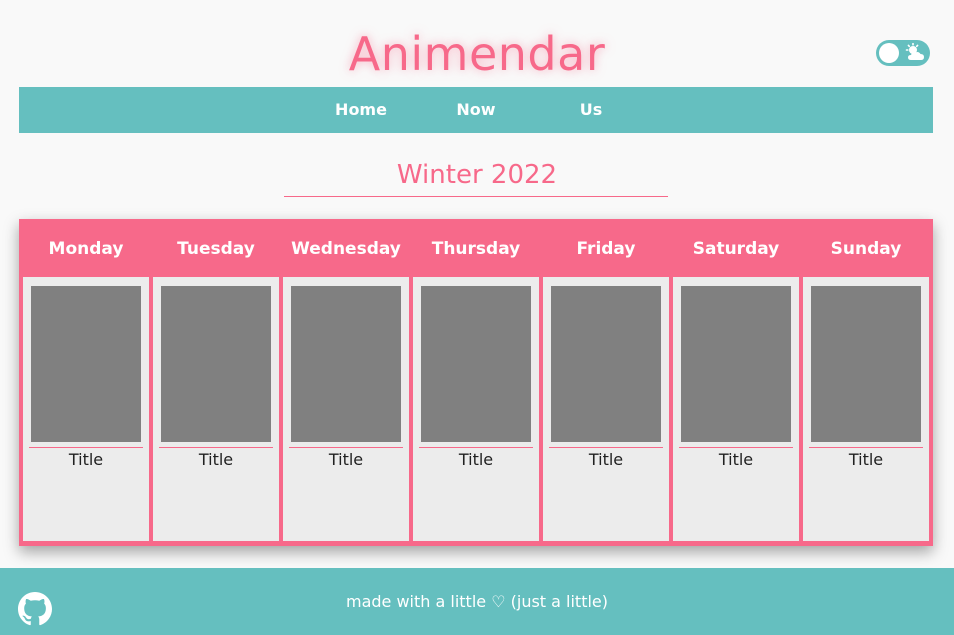 Image resolution: width=954 pixels, height=635 pixels. Describe the element at coordinates (86, 249) in the screenshot. I see `day-header: Monday` at that location.